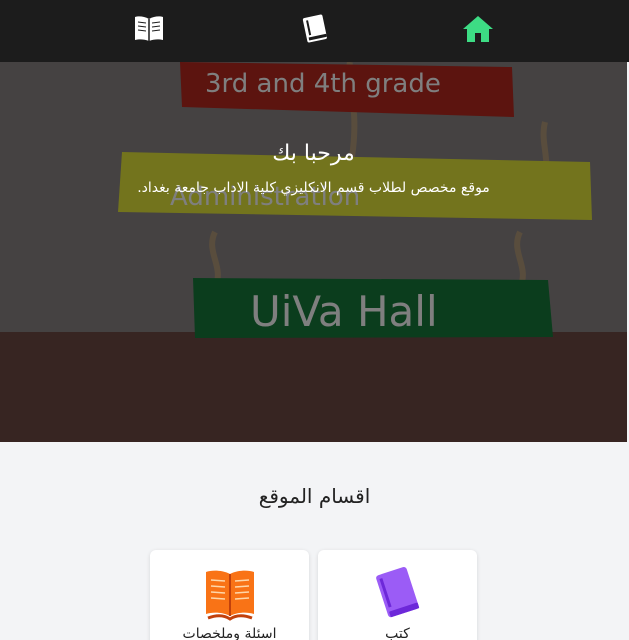 The width and height of the screenshot is (629, 640). What do you see at coordinates (314, 496) in the screenshot?
I see `sections-title: اقسام الموقع` at bounding box center [314, 496].